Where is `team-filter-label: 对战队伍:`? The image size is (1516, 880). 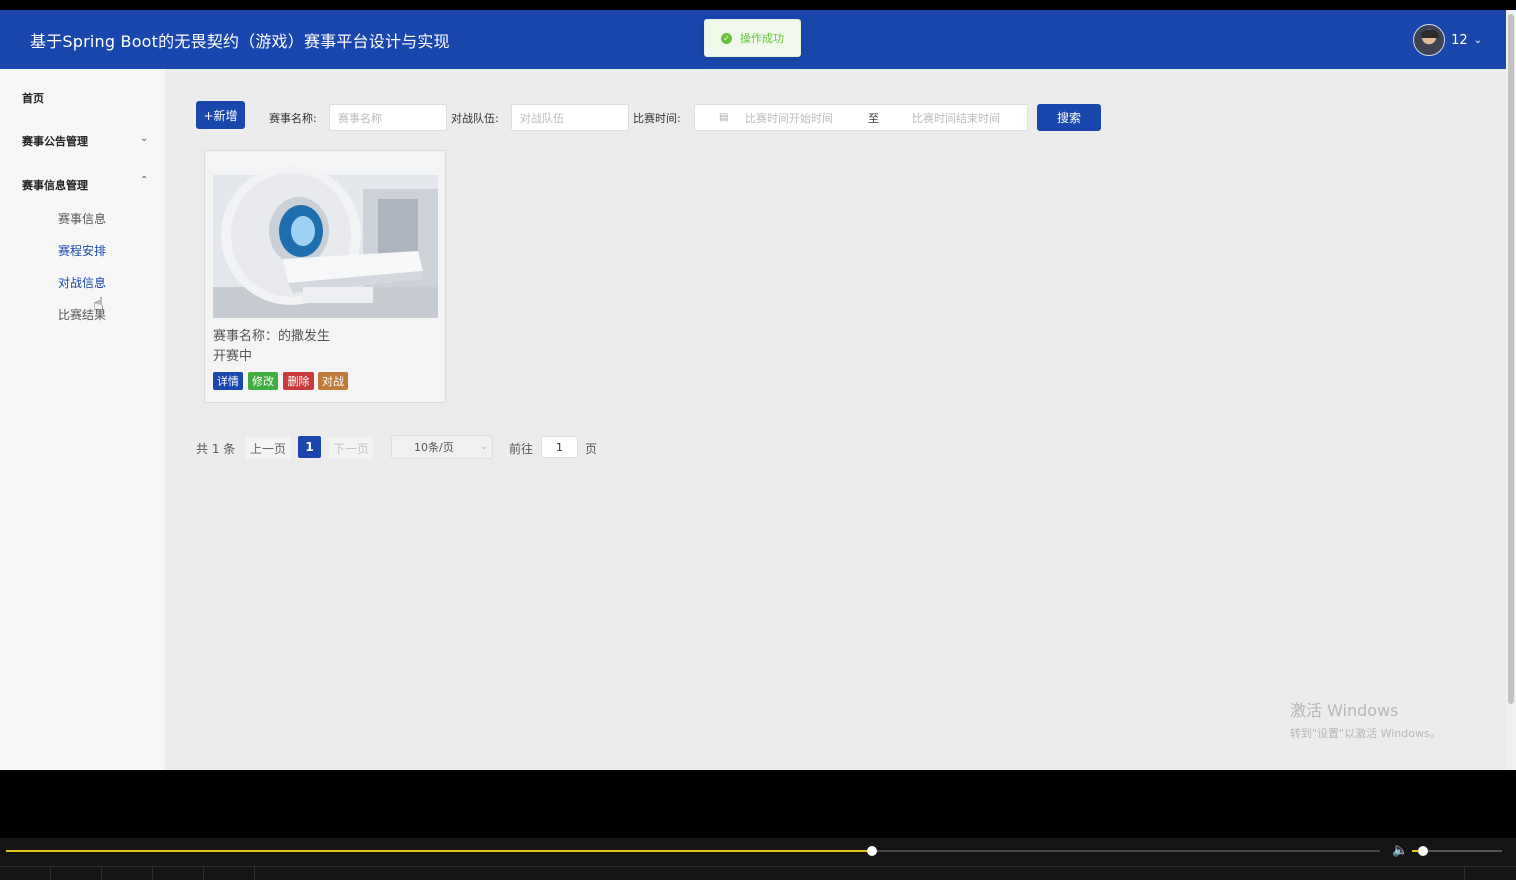
team-filter-label: 对战队伍: is located at coordinates (475, 118).